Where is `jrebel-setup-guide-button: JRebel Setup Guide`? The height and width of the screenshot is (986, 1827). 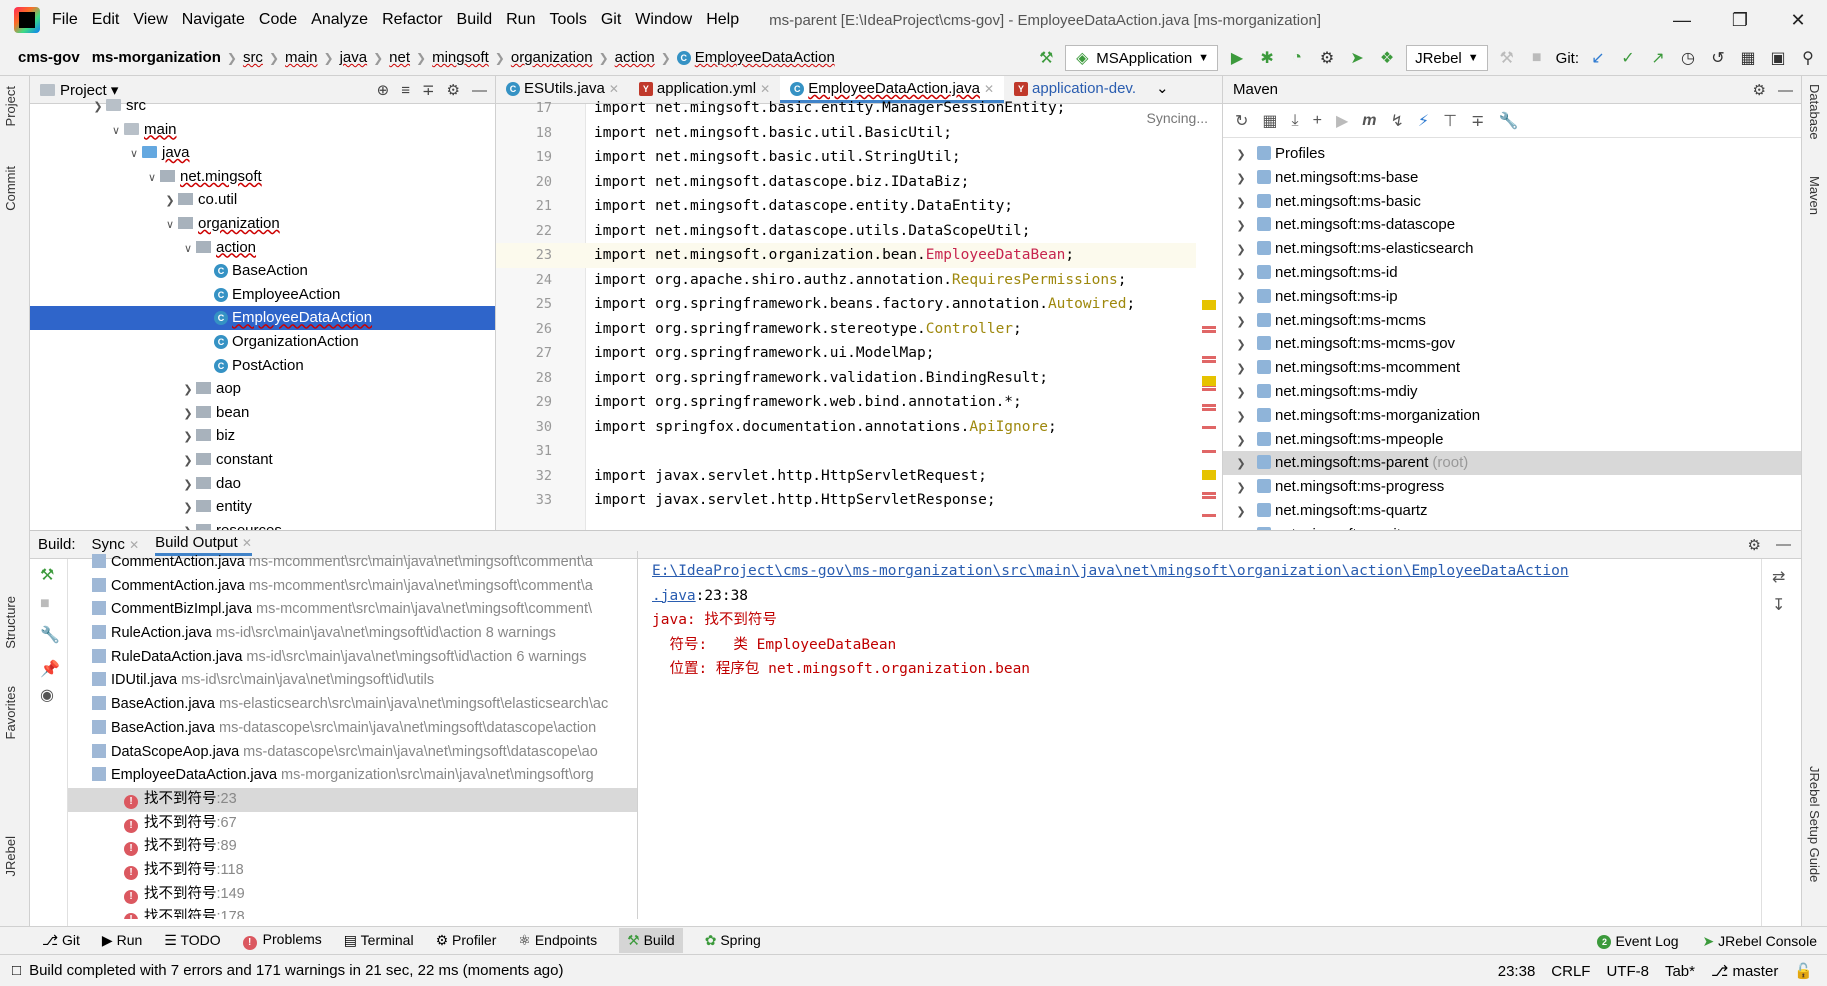 jrebel-setup-guide-button: JRebel Setup Guide is located at coordinates (1814, 824).